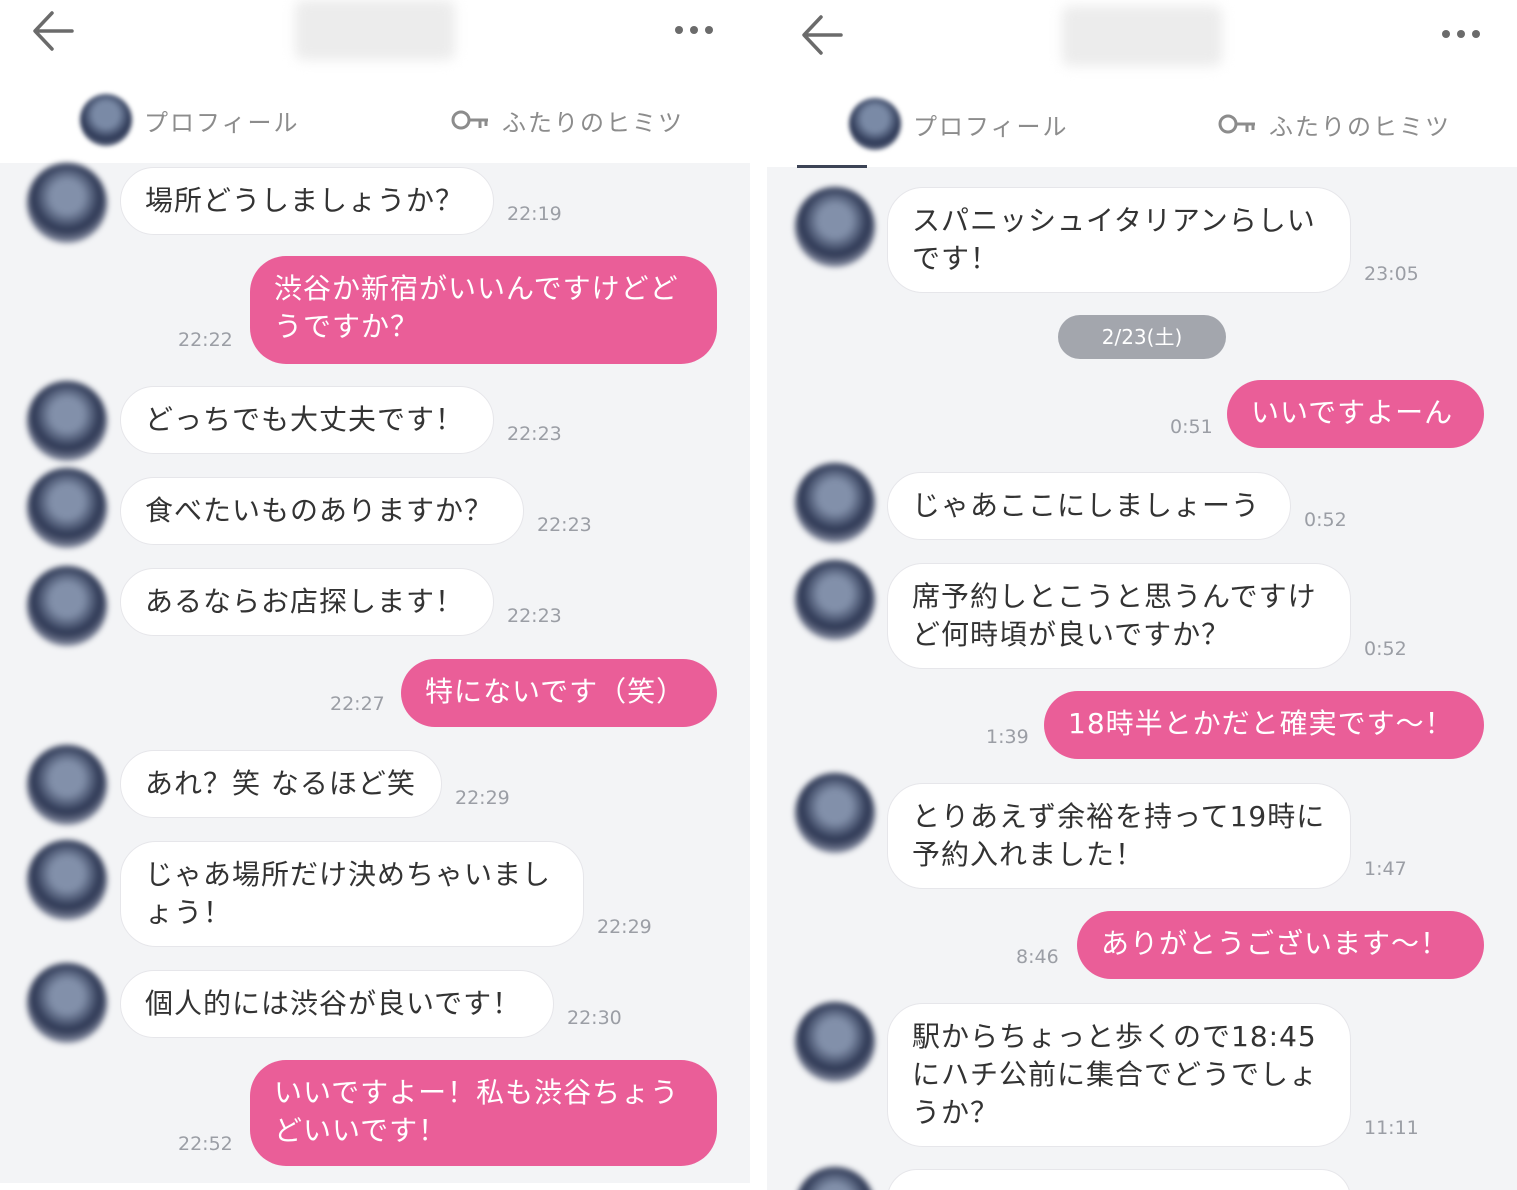  I want to click on message-time: 1:47, so click(1385, 869).